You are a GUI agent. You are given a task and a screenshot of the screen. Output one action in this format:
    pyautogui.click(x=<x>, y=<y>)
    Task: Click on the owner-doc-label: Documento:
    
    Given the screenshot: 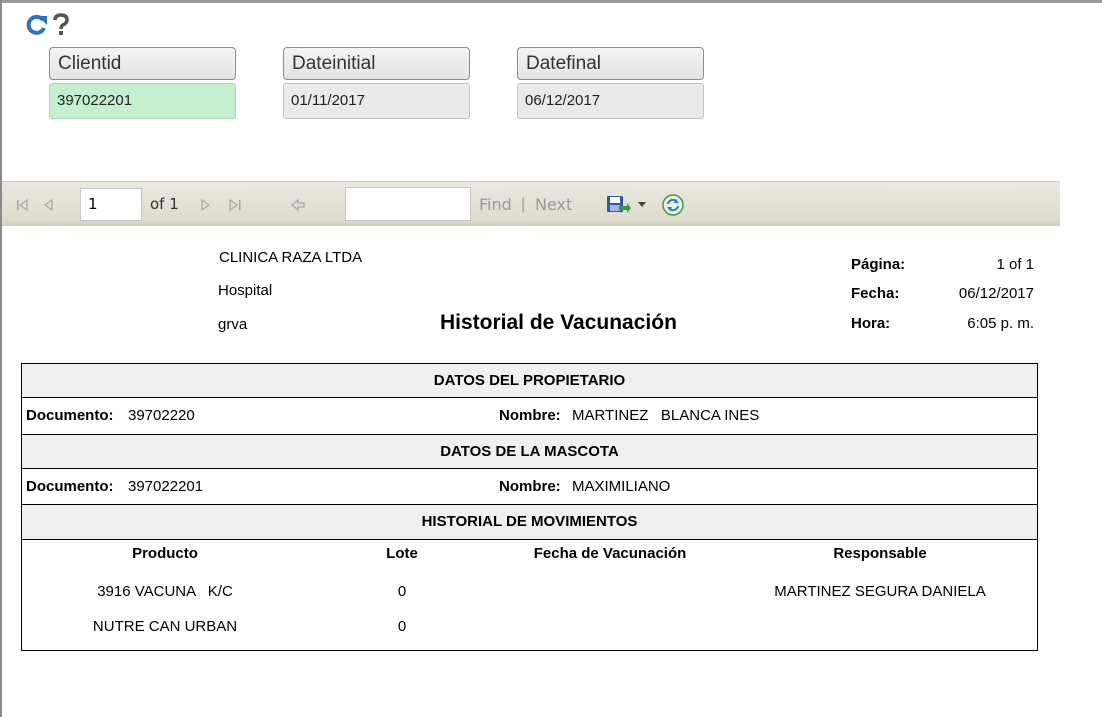 What is the action you would take?
    pyautogui.click(x=70, y=415)
    